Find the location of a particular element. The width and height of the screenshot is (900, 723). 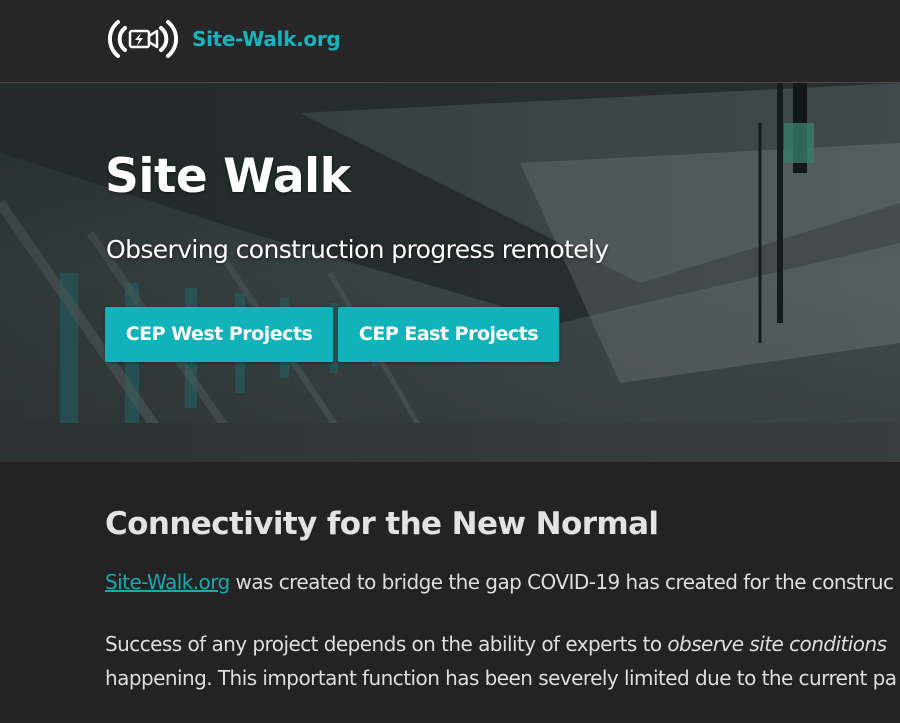

site-header: Site-Walk.org is located at coordinates (450, 41).